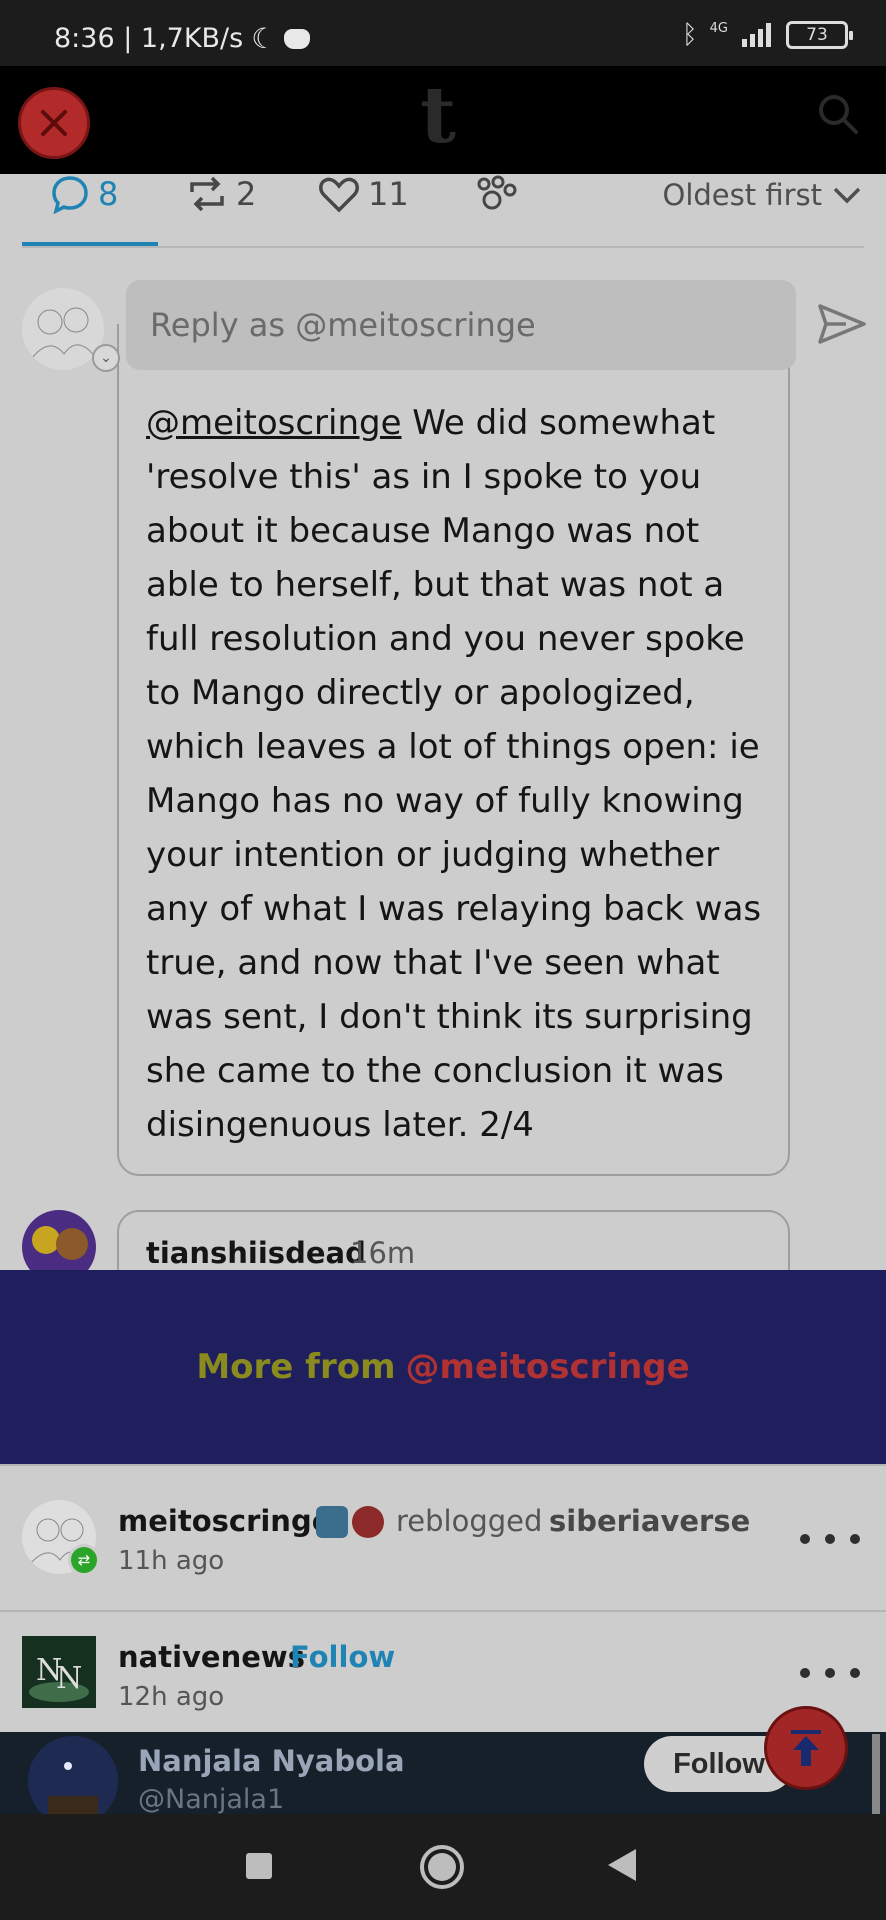 The width and height of the screenshot is (886, 1920). Describe the element at coordinates (69, 1678) in the screenshot. I see `svg-text: N` at that location.